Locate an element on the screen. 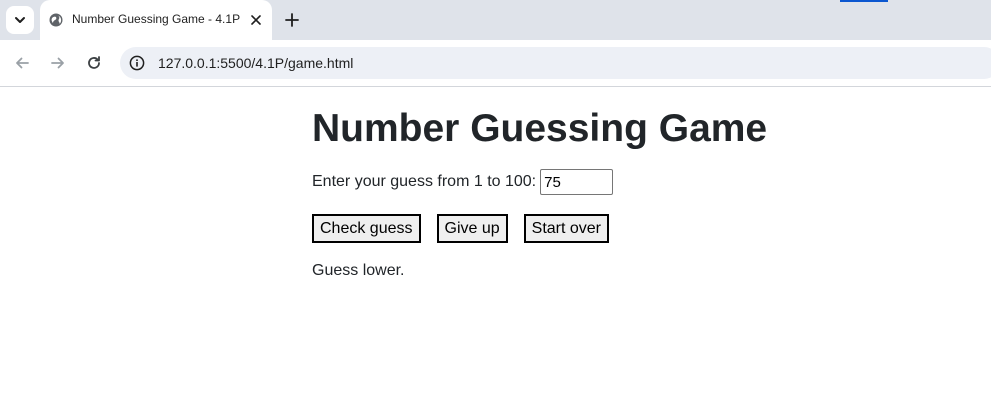  close-icon is located at coordinates (256, 20).